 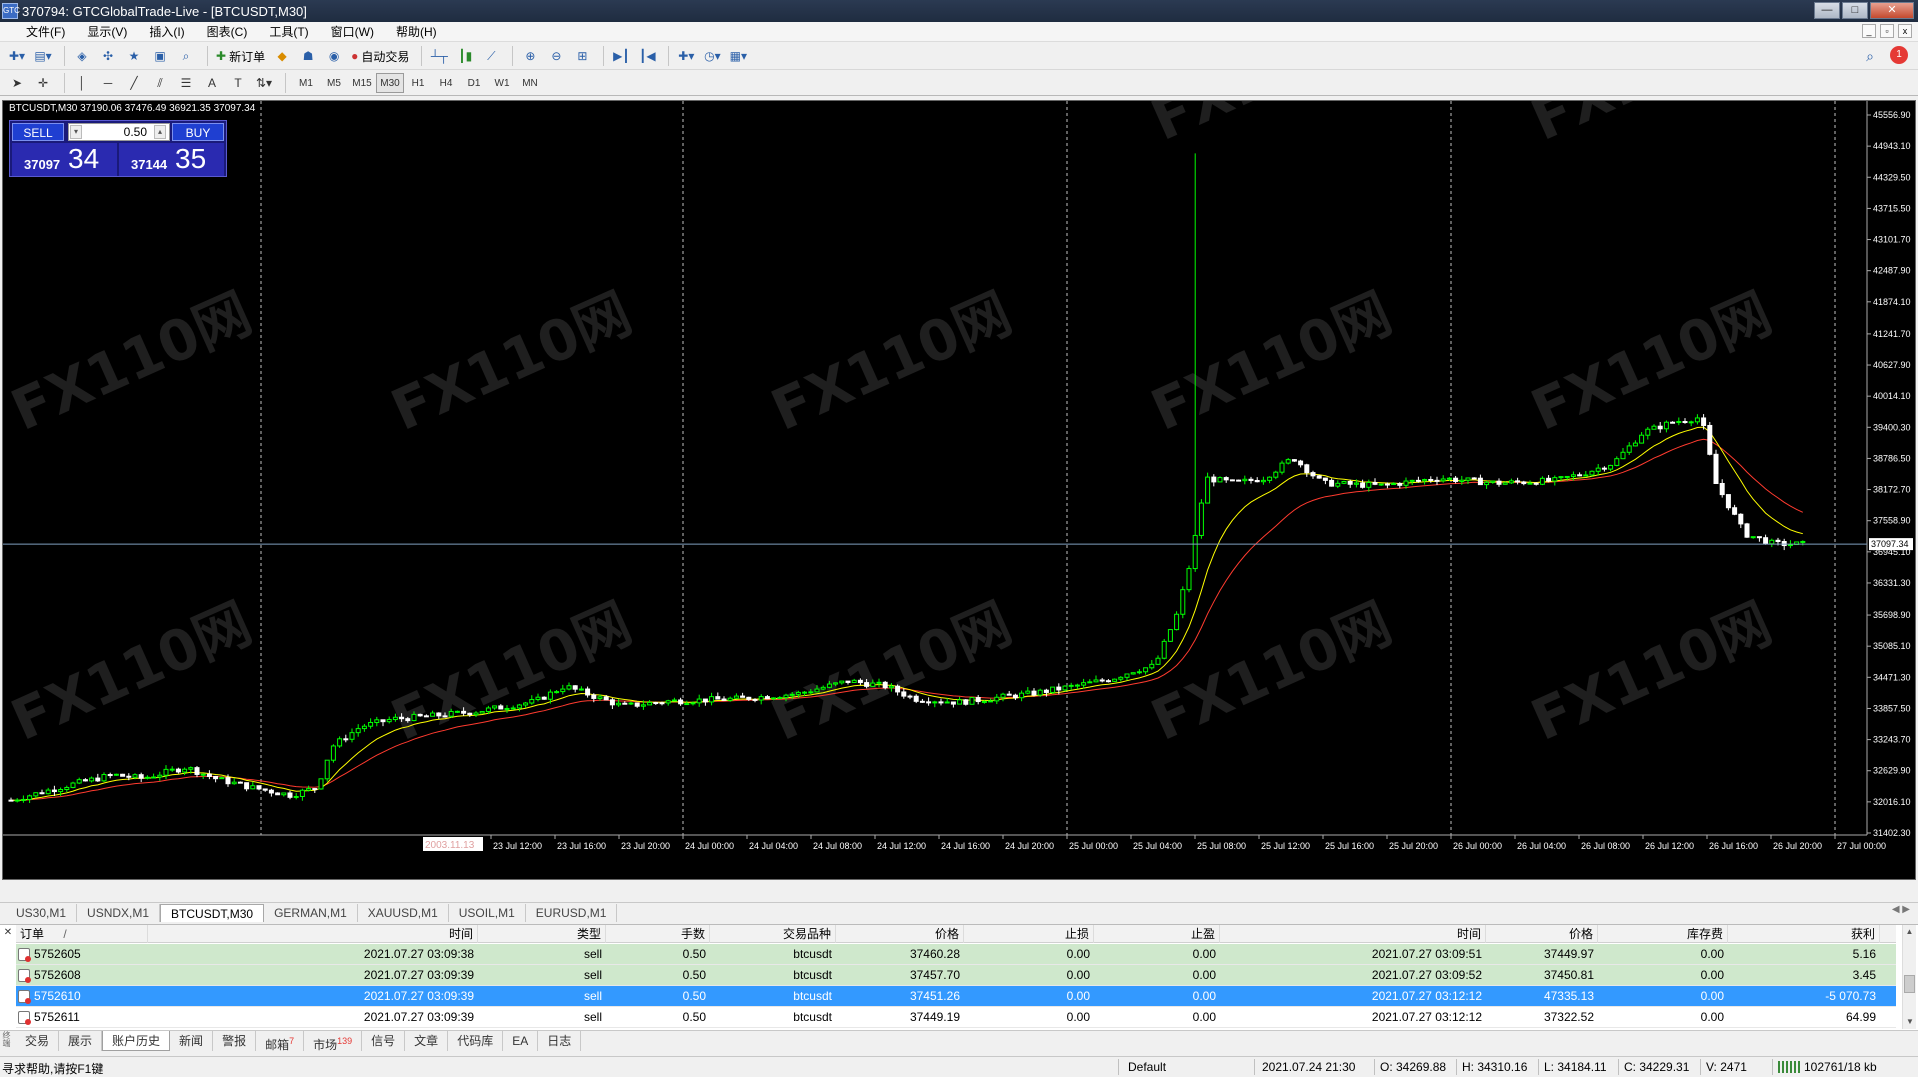 What do you see at coordinates (1789, 1067) in the screenshot?
I see `connection-status-icon` at bounding box center [1789, 1067].